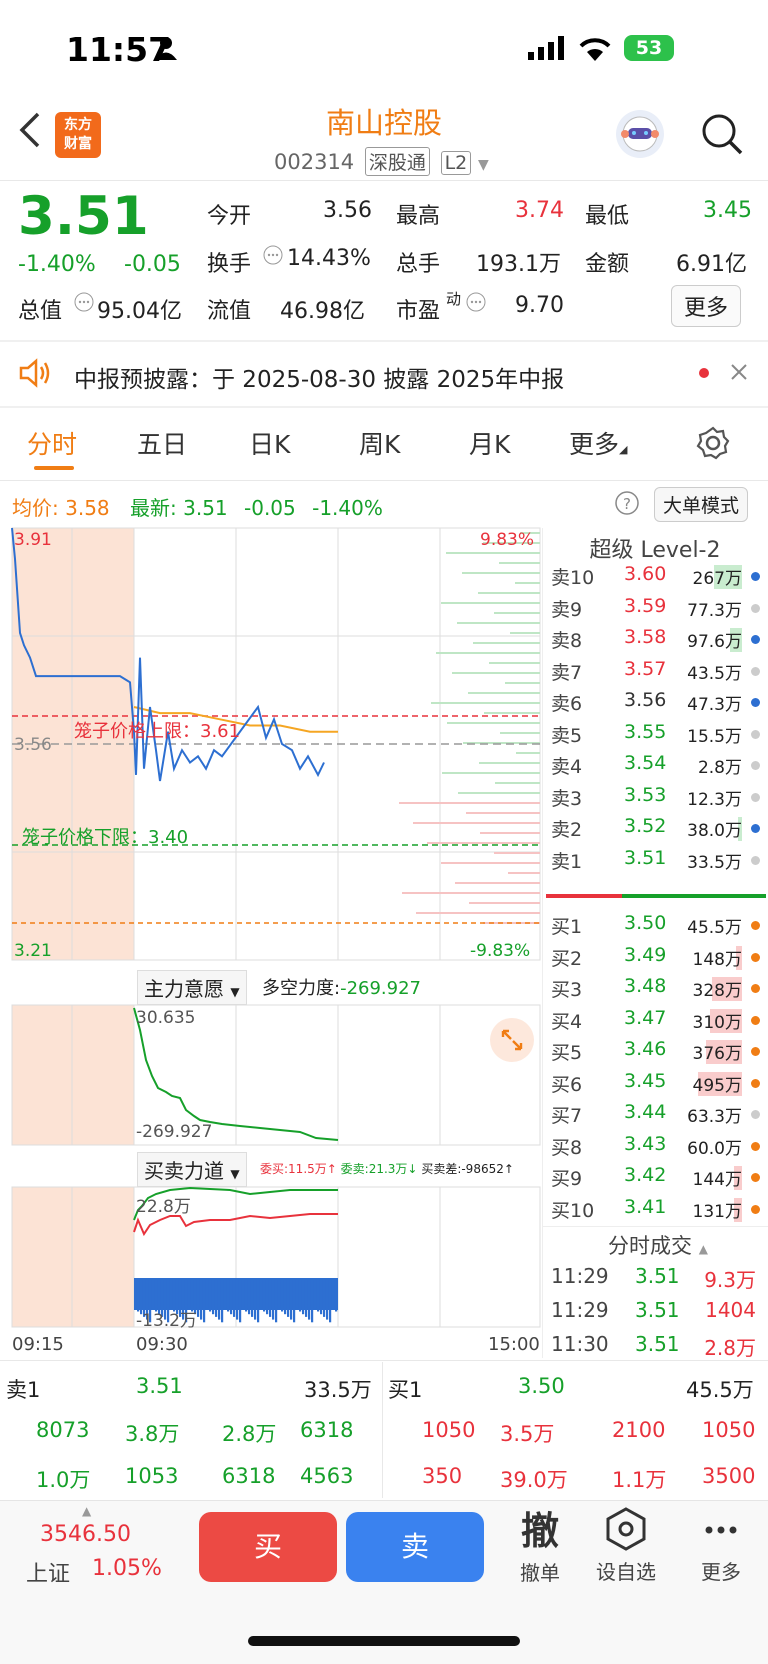 This screenshot has height=1664, width=768. Describe the element at coordinates (540, 1543) in the screenshot. I see `cancel-order-button: 撤 撤单` at that location.